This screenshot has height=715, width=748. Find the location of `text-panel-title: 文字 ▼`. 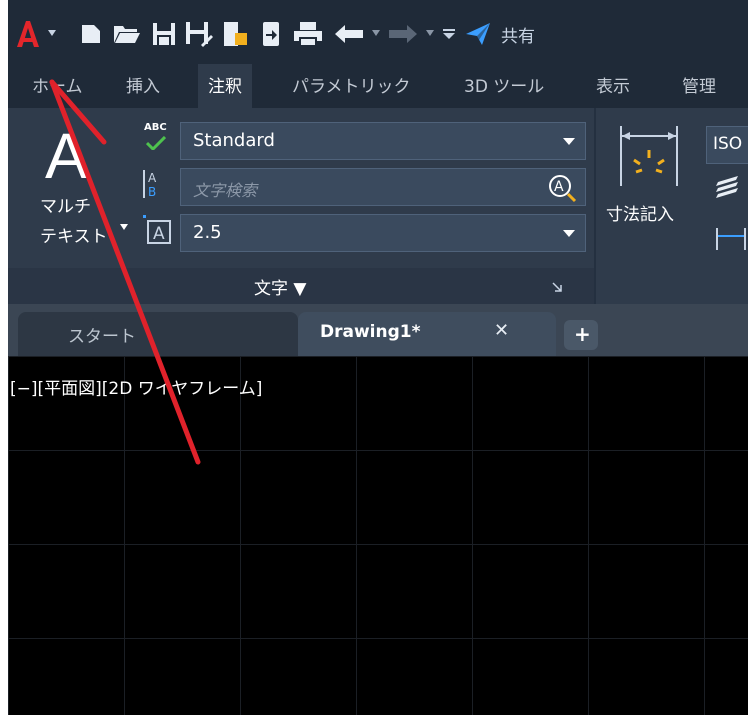

text-panel-title: 文字 ▼ is located at coordinates (280, 289).